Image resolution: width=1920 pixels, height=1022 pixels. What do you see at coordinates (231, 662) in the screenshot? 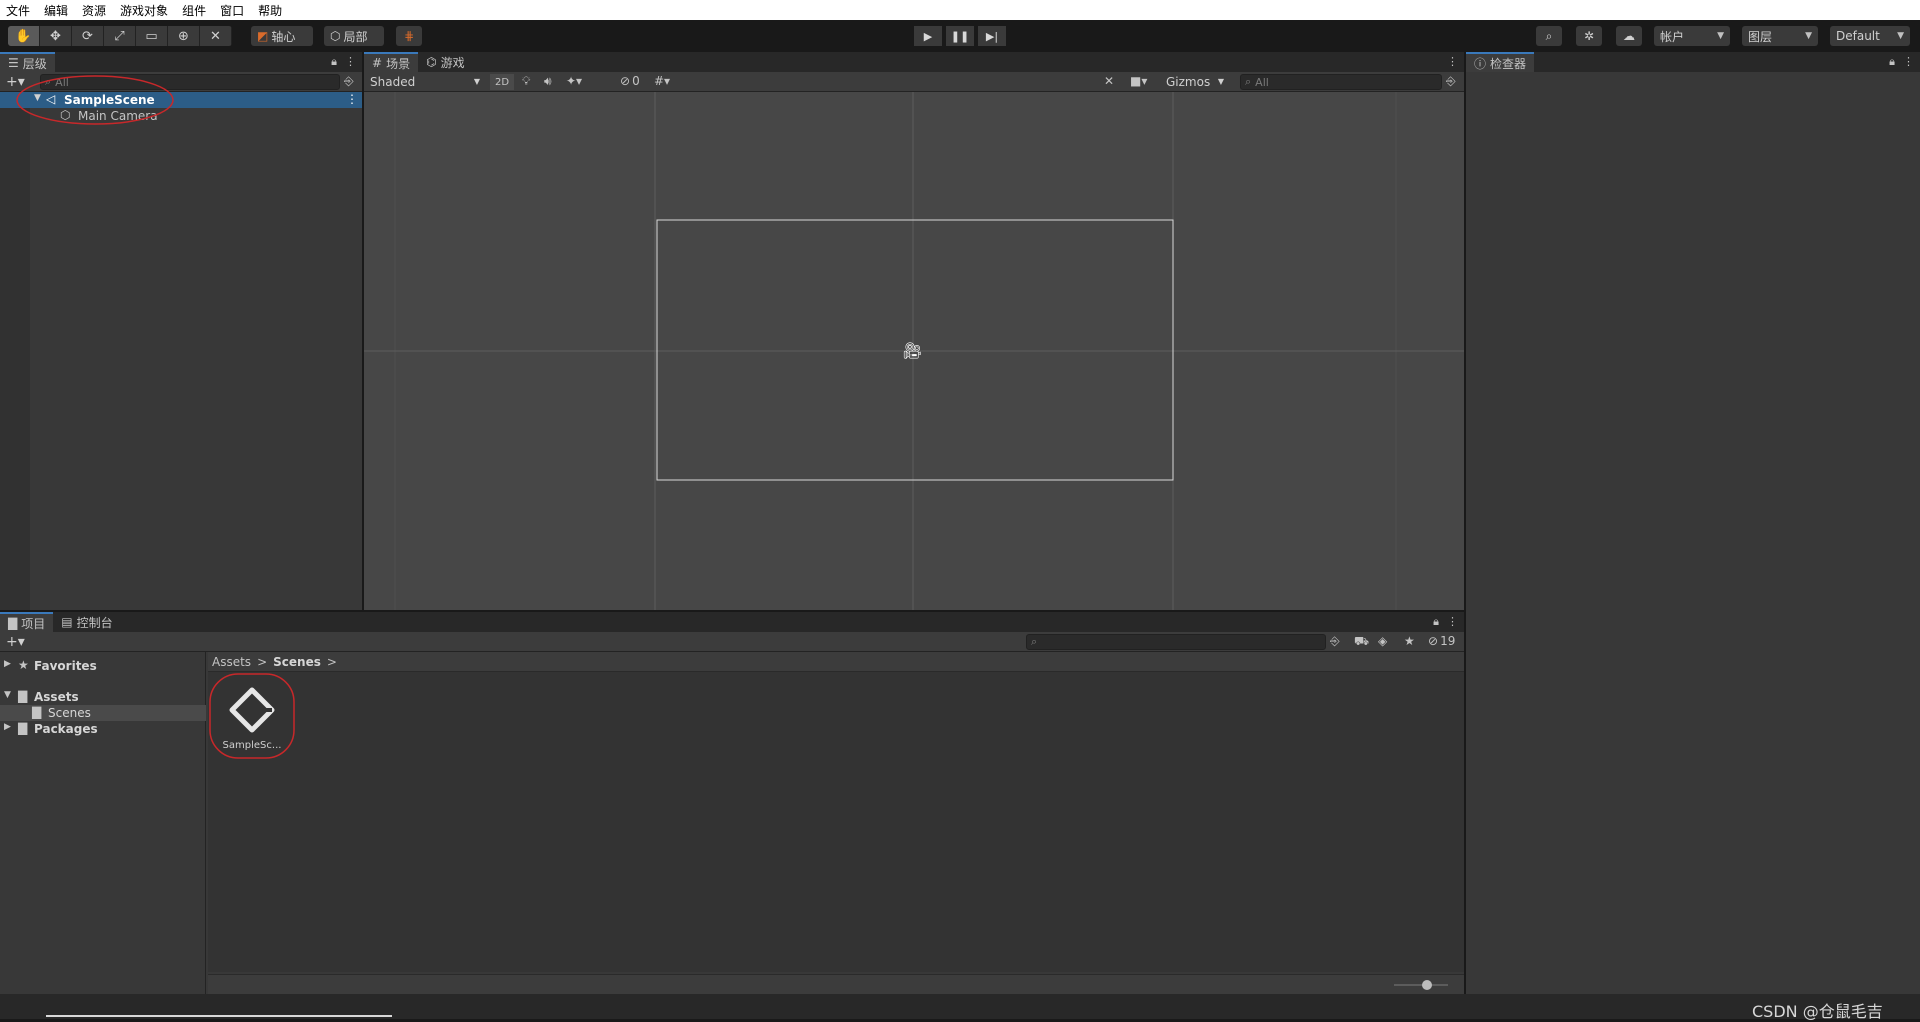
I see `breadcrumb-assets: Assets` at bounding box center [231, 662].